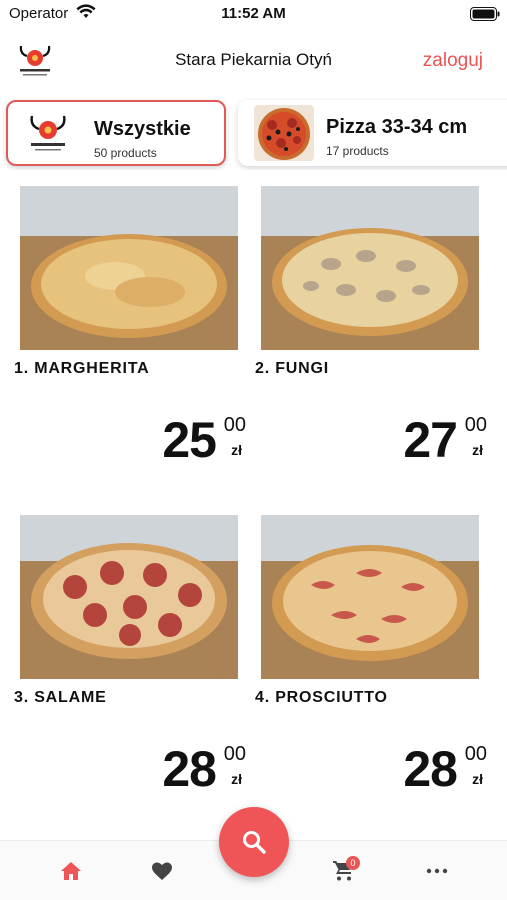 This screenshot has width=507, height=900. What do you see at coordinates (146, 442) in the screenshot?
I see `product-price: 25 00 zł` at bounding box center [146, 442].